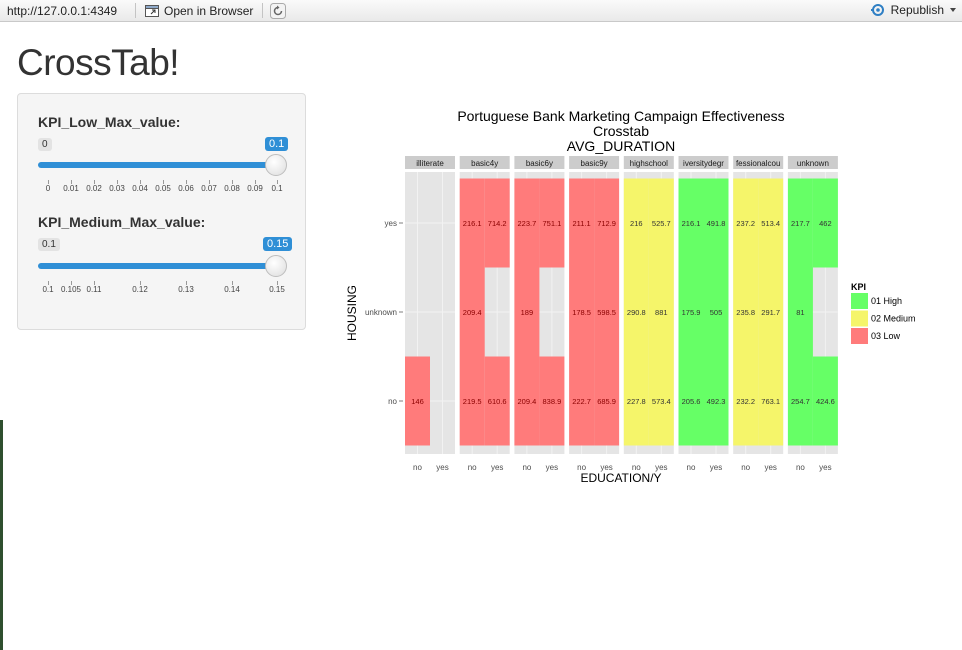 The height and width of the screenshot is (650, 962). What do you see at coordinates (716, 312) in the screenshot?
I see `cell-value-label: 505` at bounding box center [716, 312].